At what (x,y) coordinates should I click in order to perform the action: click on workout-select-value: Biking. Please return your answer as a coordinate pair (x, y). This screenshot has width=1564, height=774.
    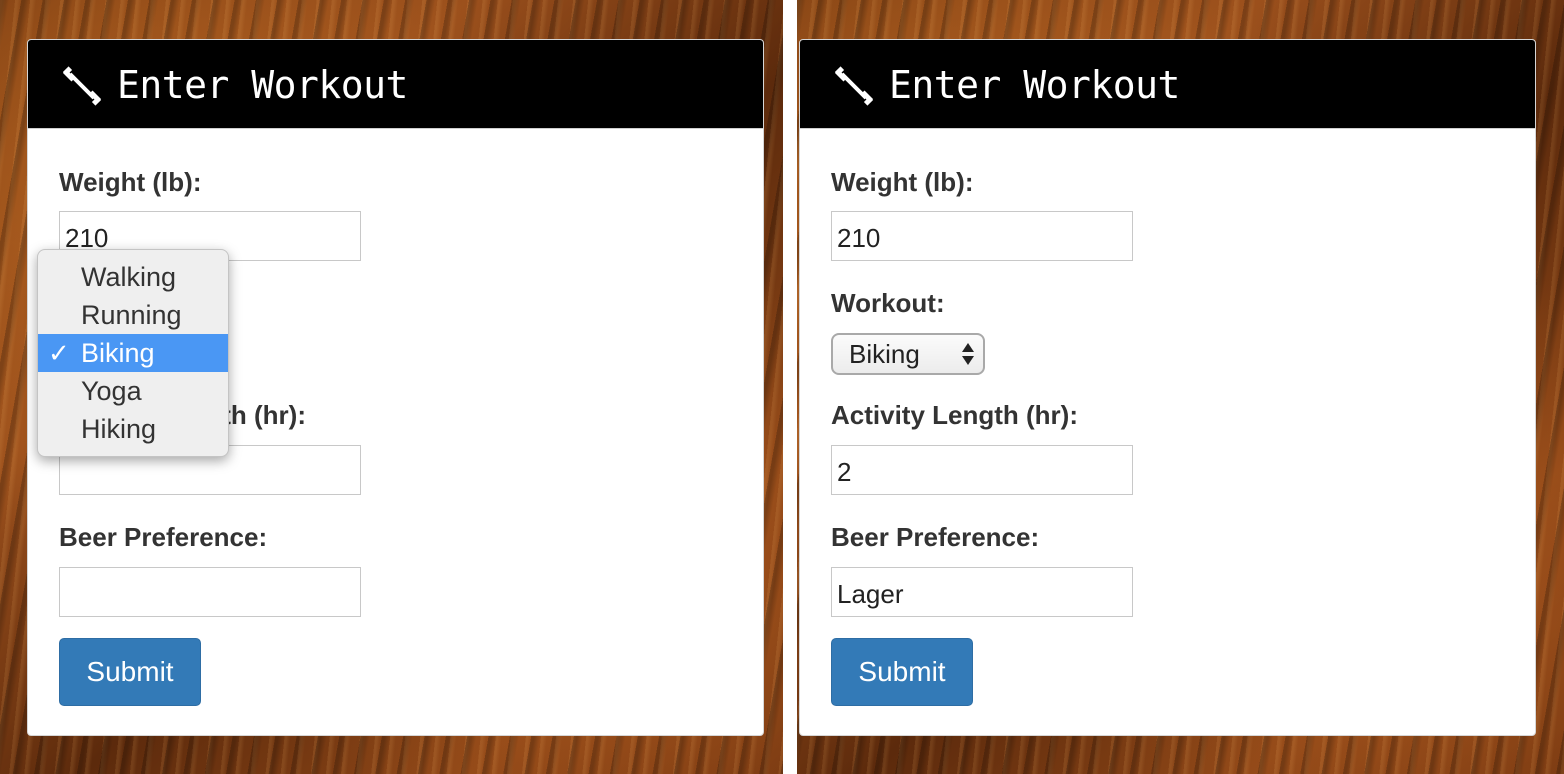
    Looking at the image, I should click on (884, 354).